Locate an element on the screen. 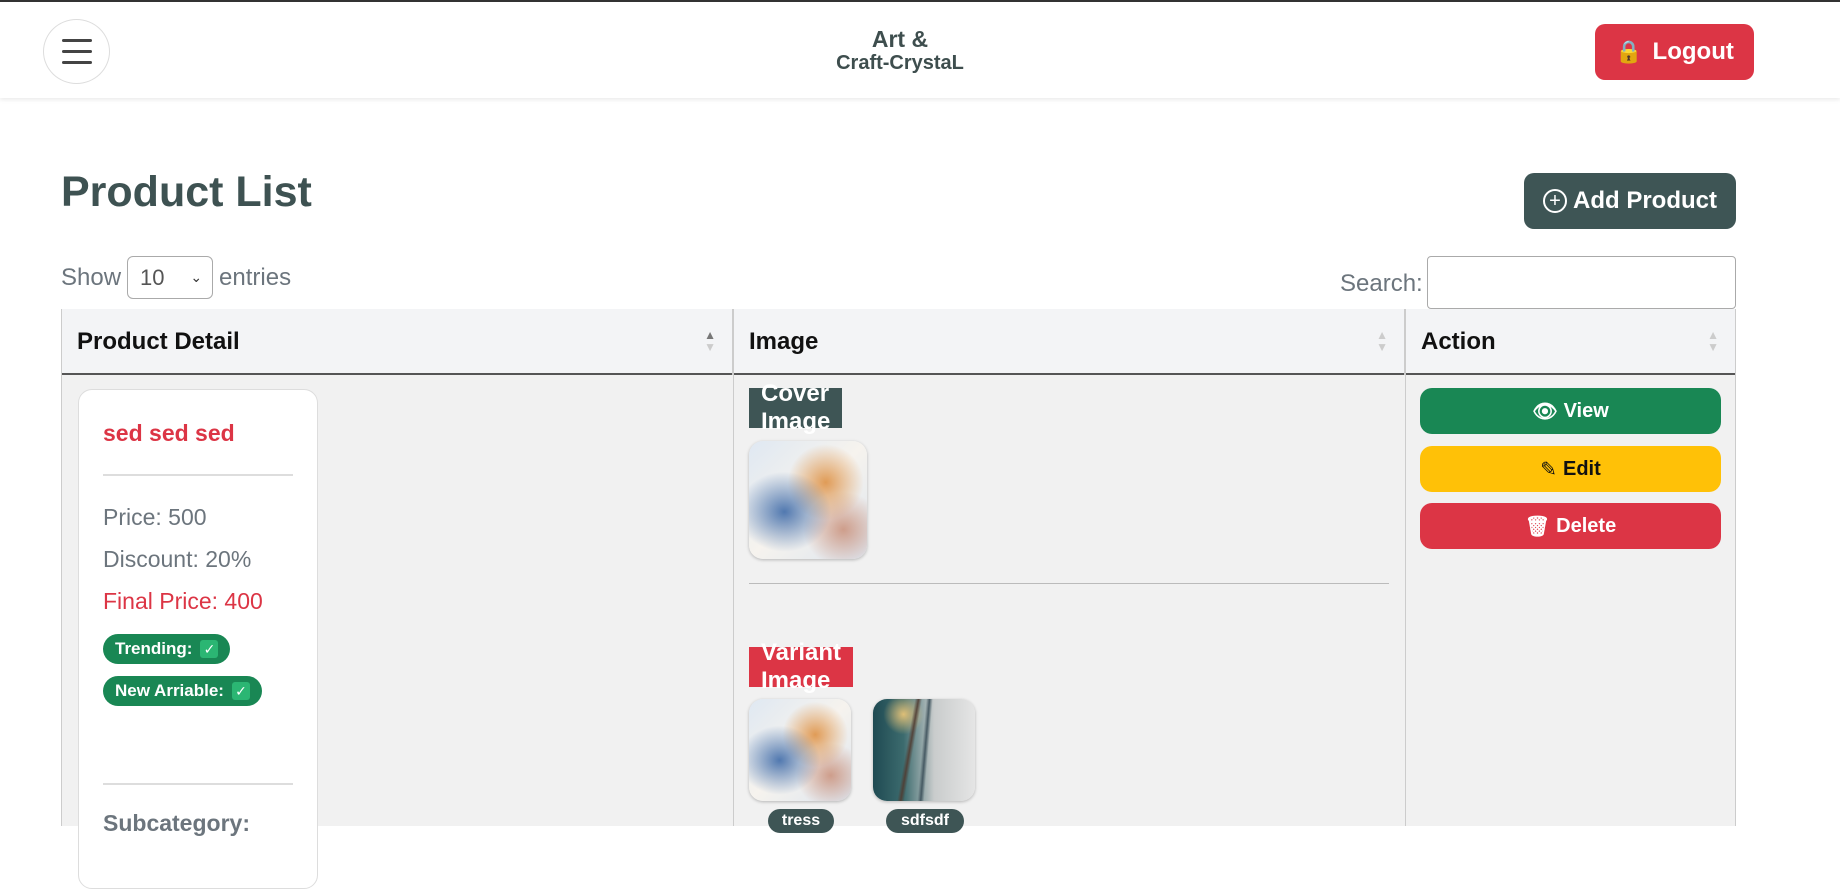 Image resolution: width=1840 pixels, height=889 pixels. add-product-label: Add Product is located at coordinates (1645, 200).